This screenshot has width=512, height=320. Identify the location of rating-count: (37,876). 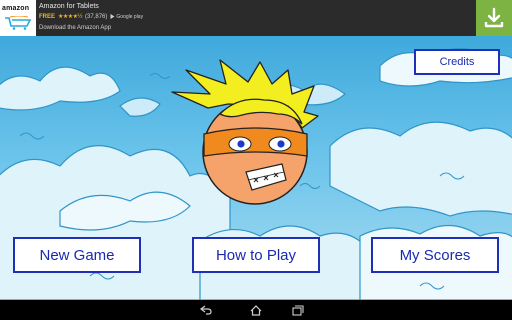
(96, 16).